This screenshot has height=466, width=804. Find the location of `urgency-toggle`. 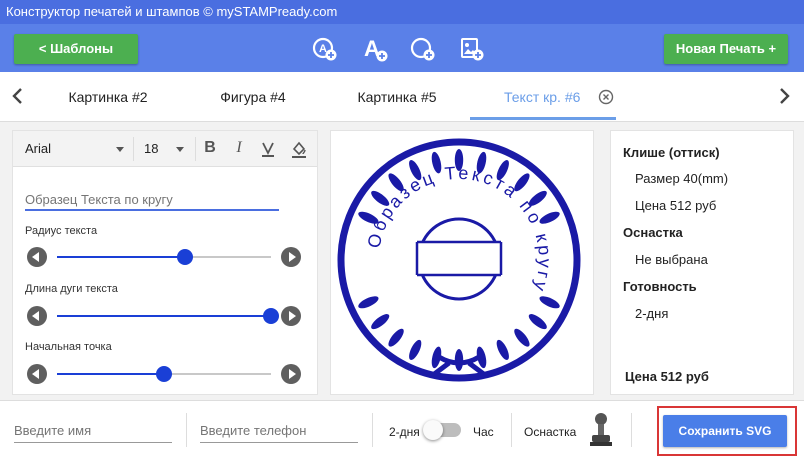

urgency-toggle is located at coordinates (442, 430).